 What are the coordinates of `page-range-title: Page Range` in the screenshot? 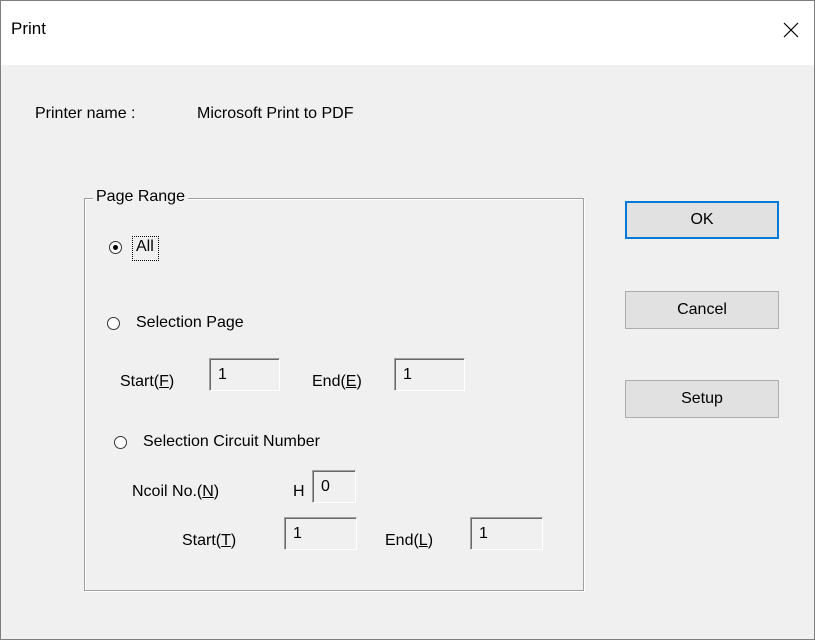 It's located at (140, 197).